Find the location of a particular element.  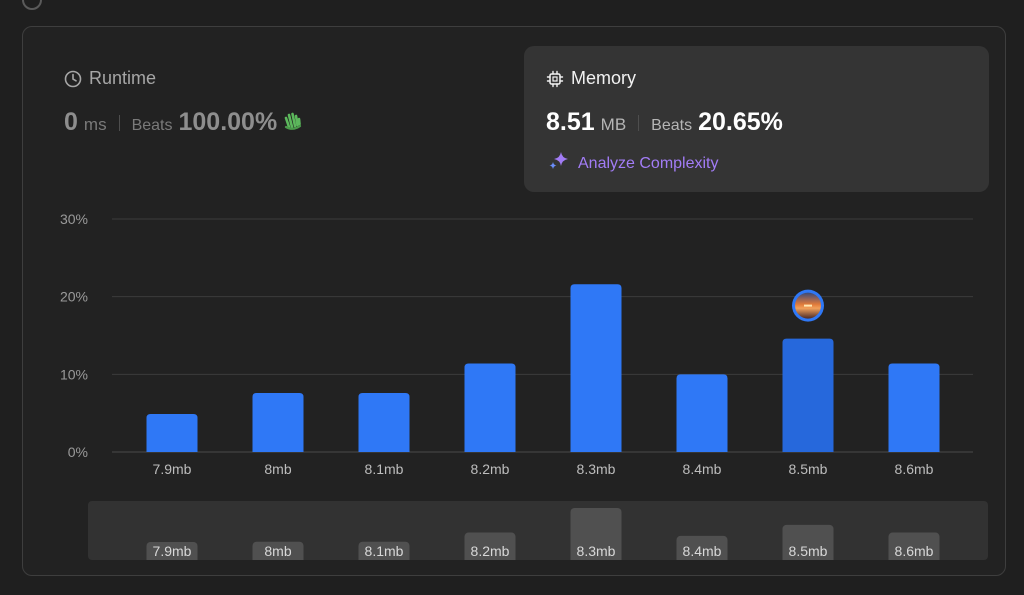

y-tick-label: 30% is located at coordinates (74, 219).